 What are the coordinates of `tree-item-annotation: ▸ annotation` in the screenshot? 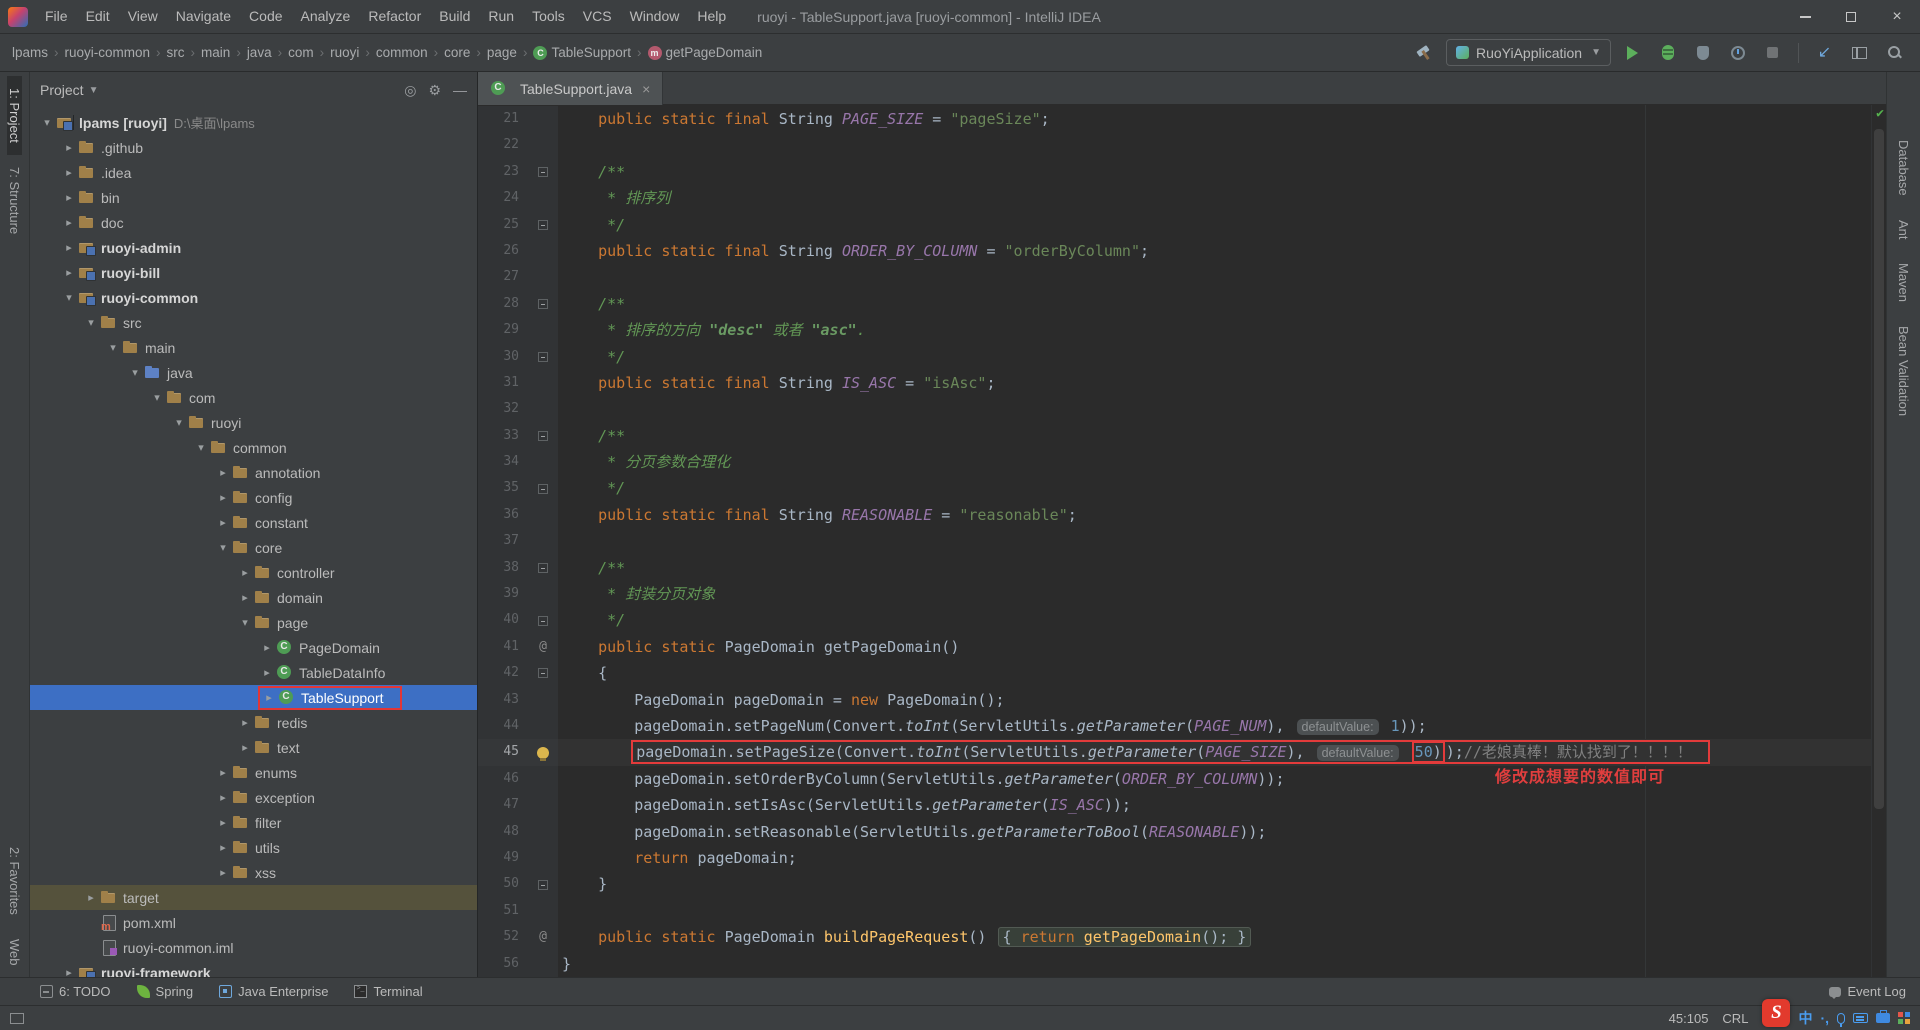 It's located at (253, 472).